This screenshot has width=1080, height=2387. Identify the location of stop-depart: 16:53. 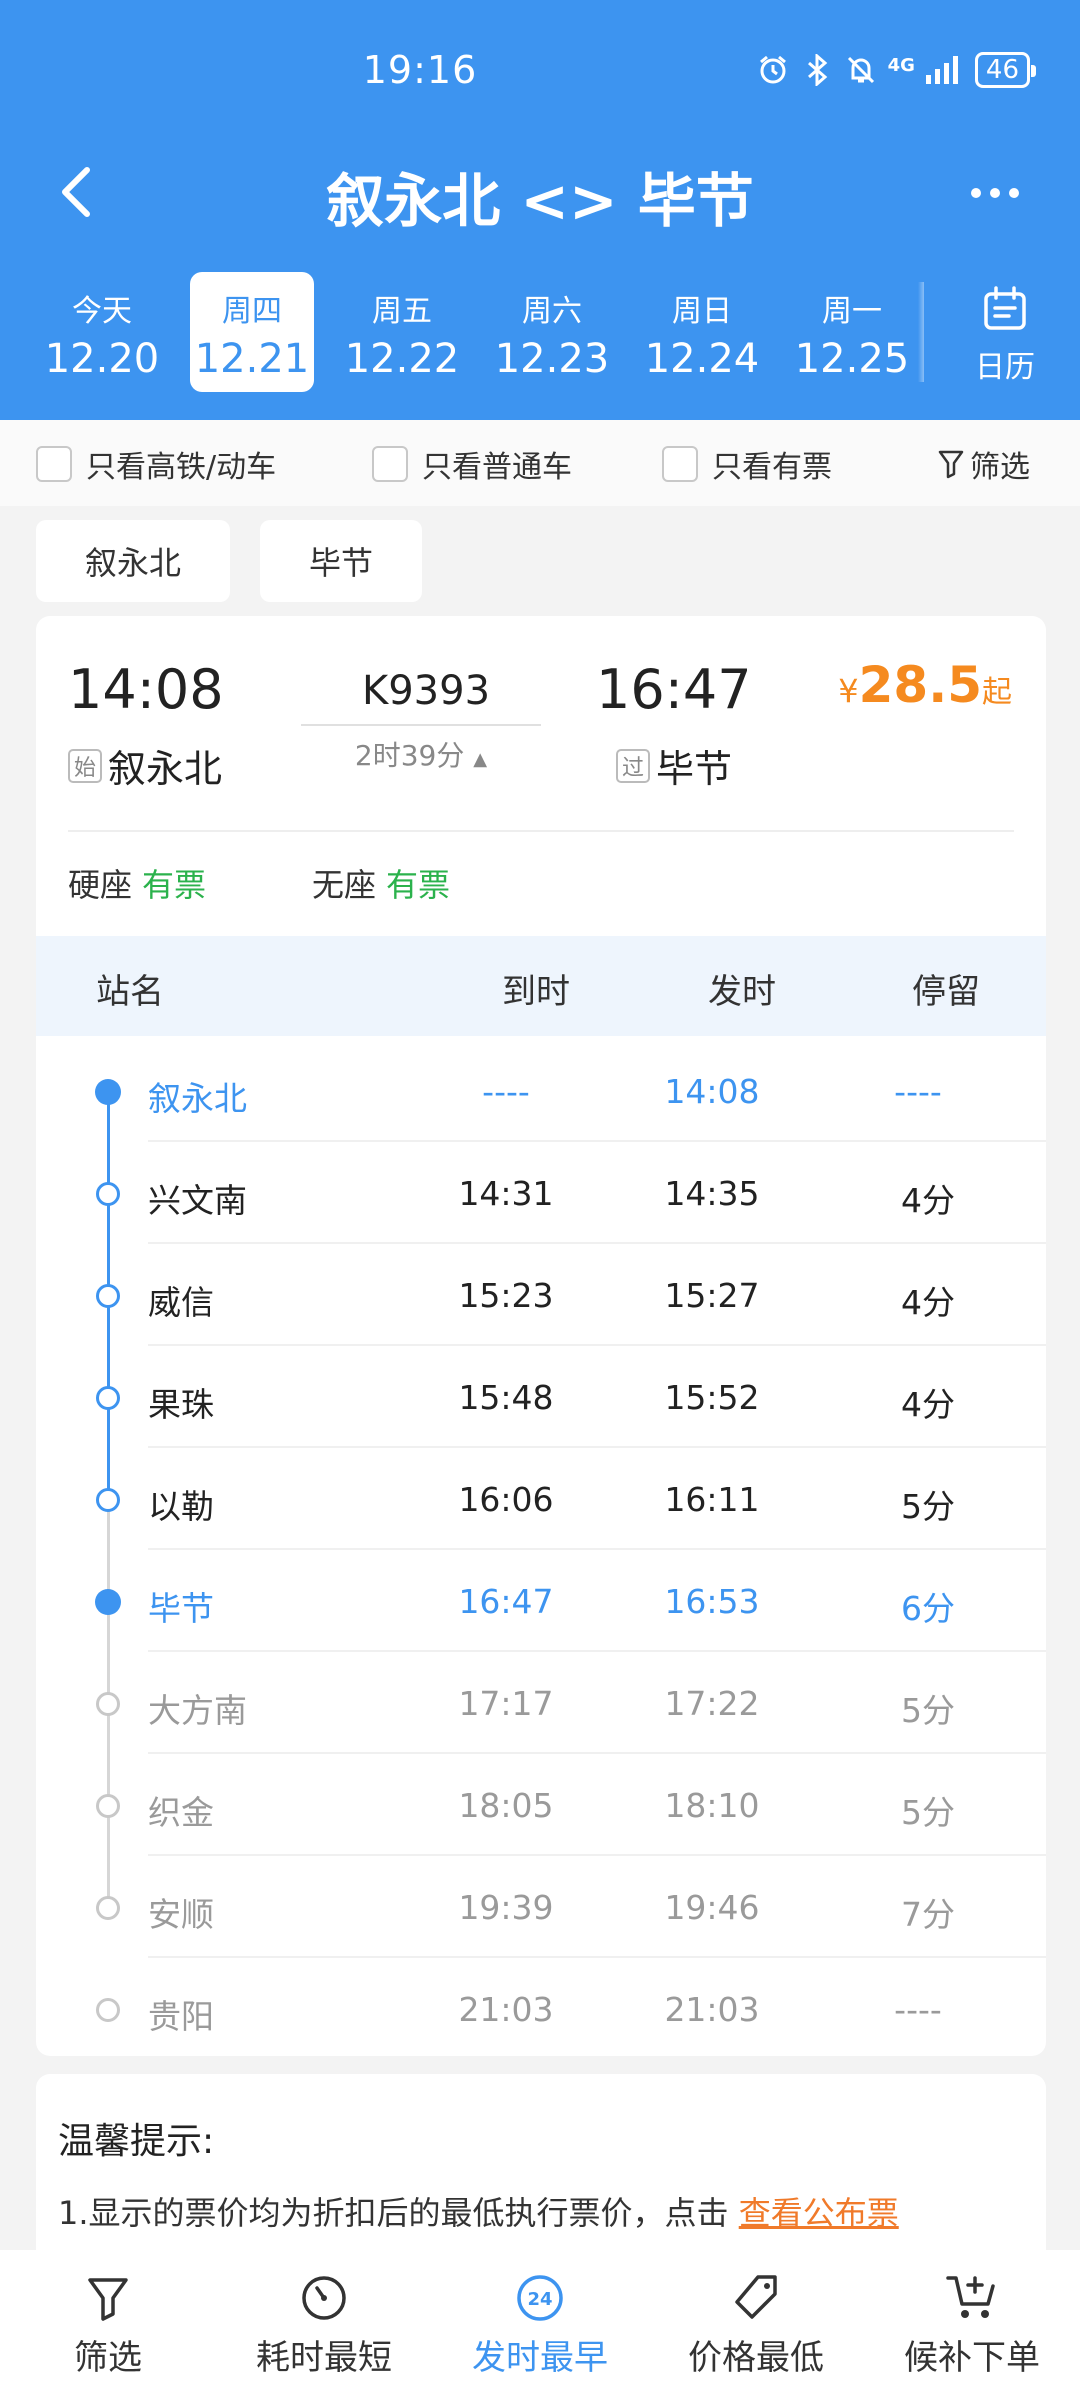
(712, 1601).